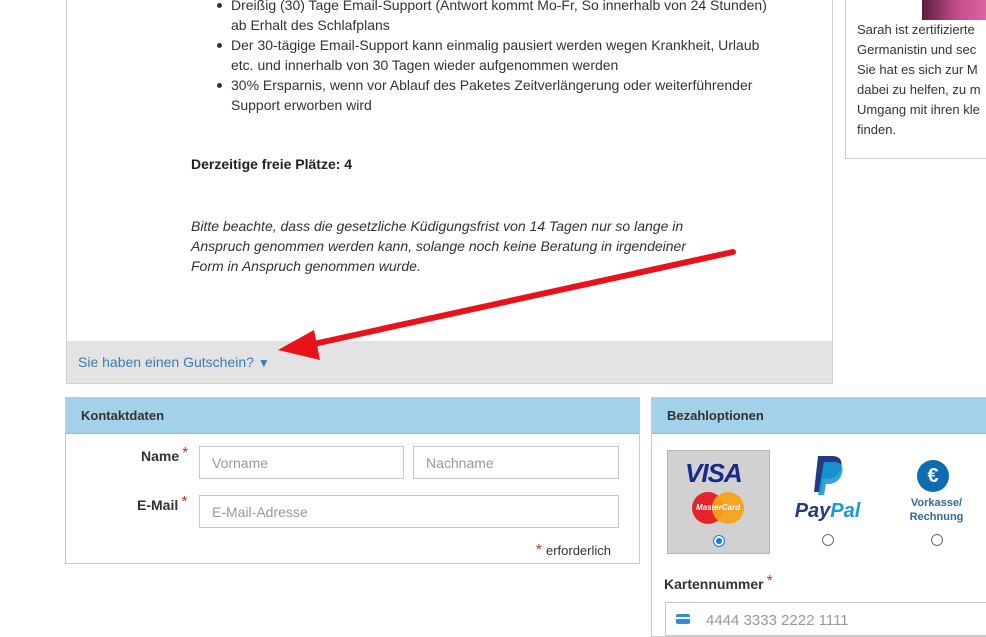 The width and height of the screenshot is (986, 637). I want to click on required-note-text: erforderlich, so click(578, 550).